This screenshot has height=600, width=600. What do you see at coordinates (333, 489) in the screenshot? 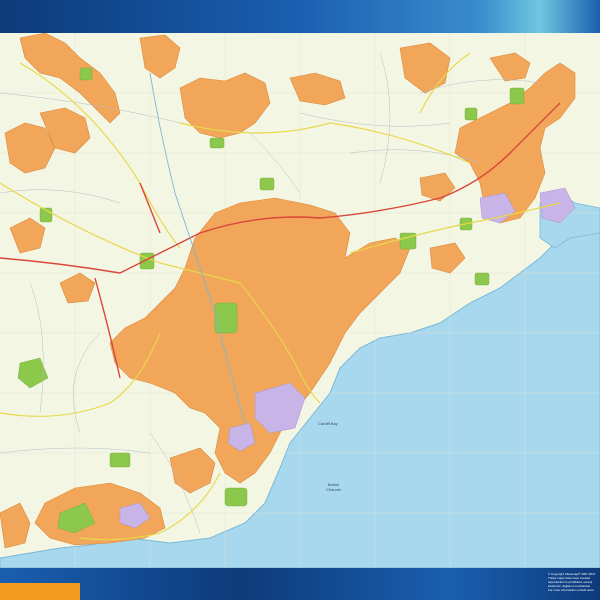
I see `sea-label-line2: Channel` at bounding box center [333, 489].